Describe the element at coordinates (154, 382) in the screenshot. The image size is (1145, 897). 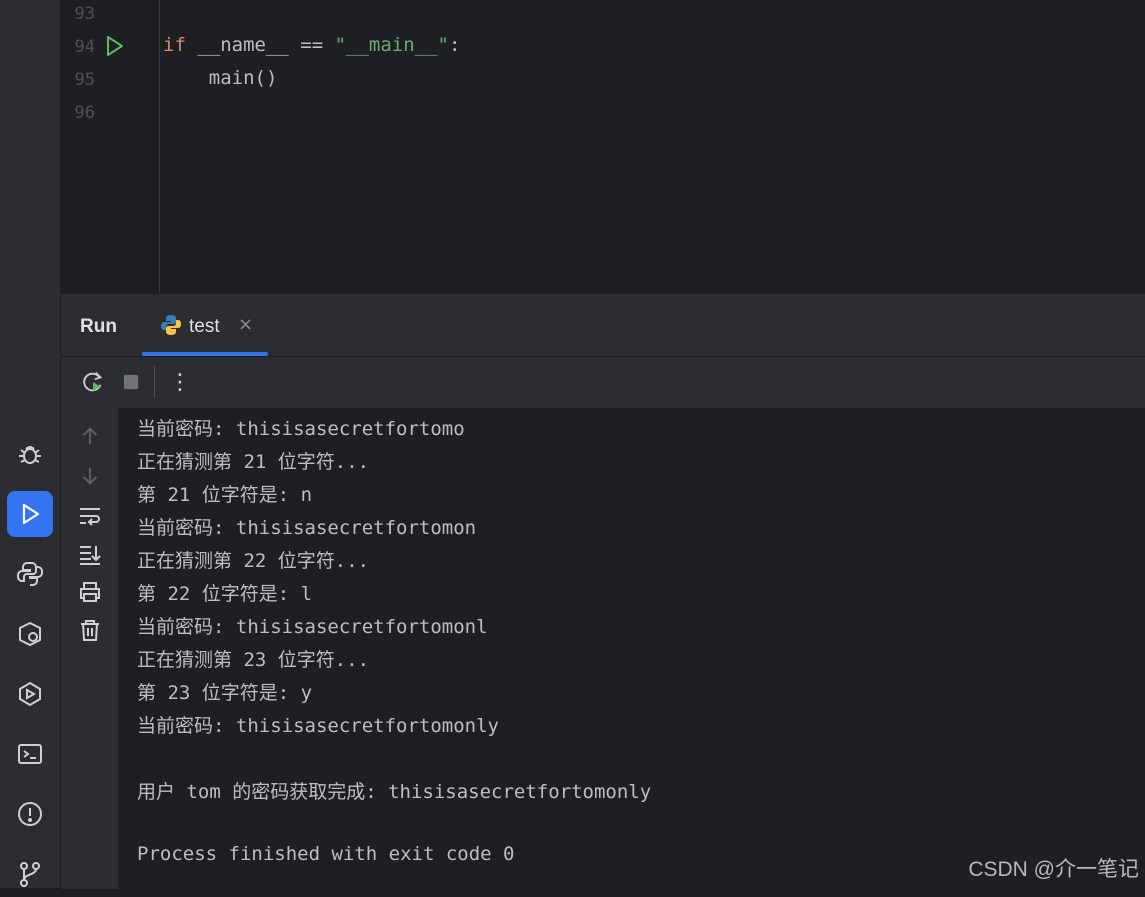
I see `toolbar-separator` at that location.